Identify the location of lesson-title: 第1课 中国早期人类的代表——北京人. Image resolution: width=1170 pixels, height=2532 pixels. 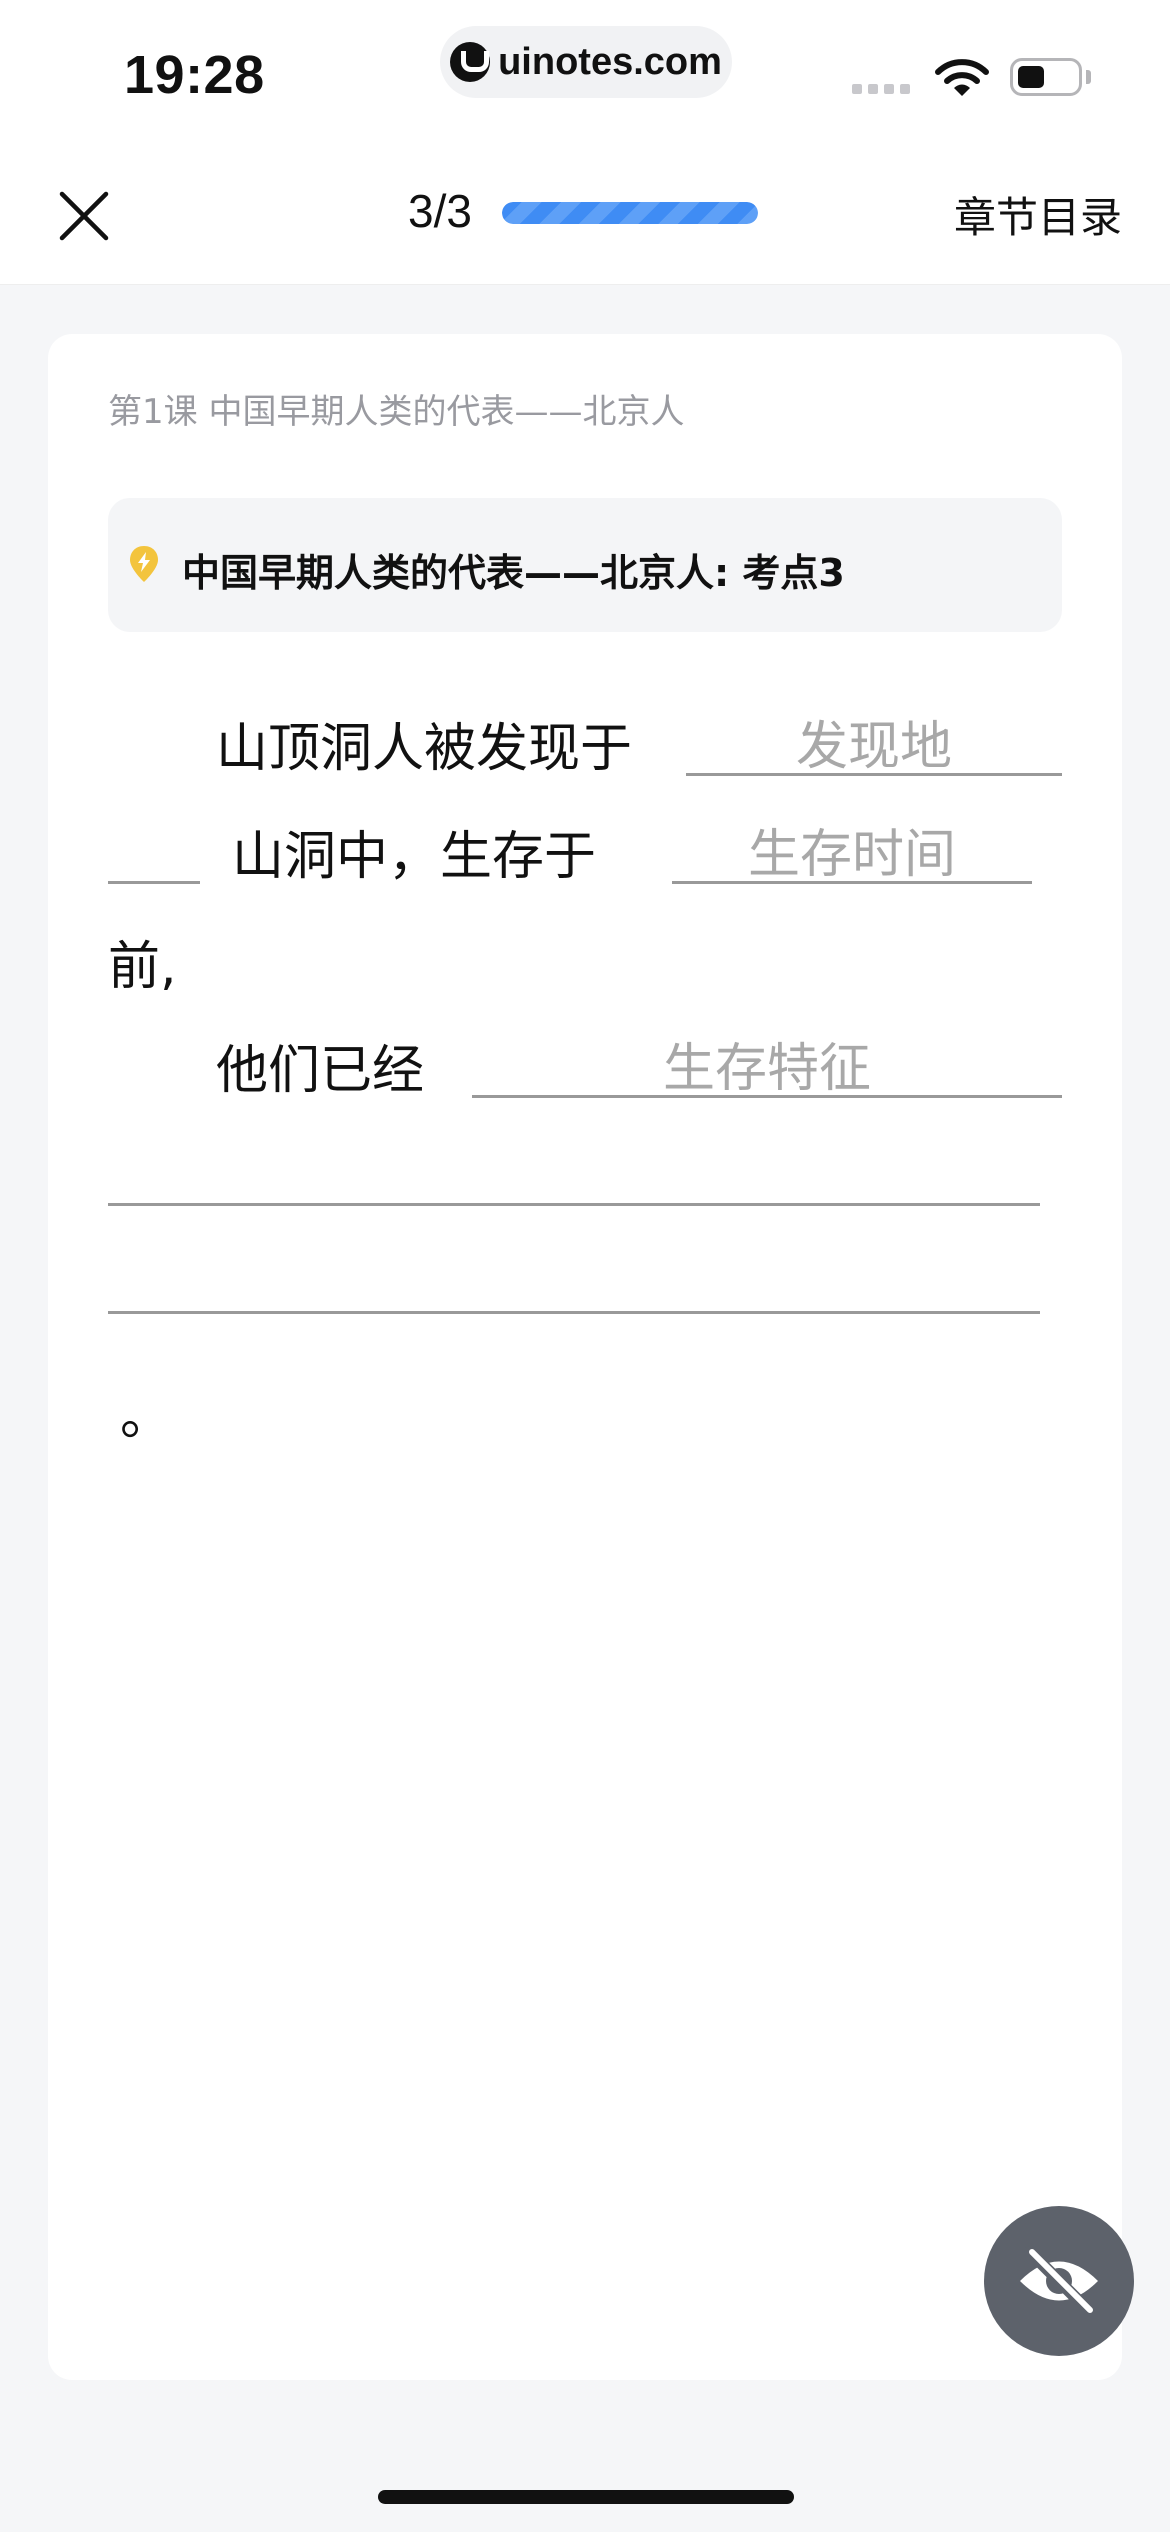
(396, 412).